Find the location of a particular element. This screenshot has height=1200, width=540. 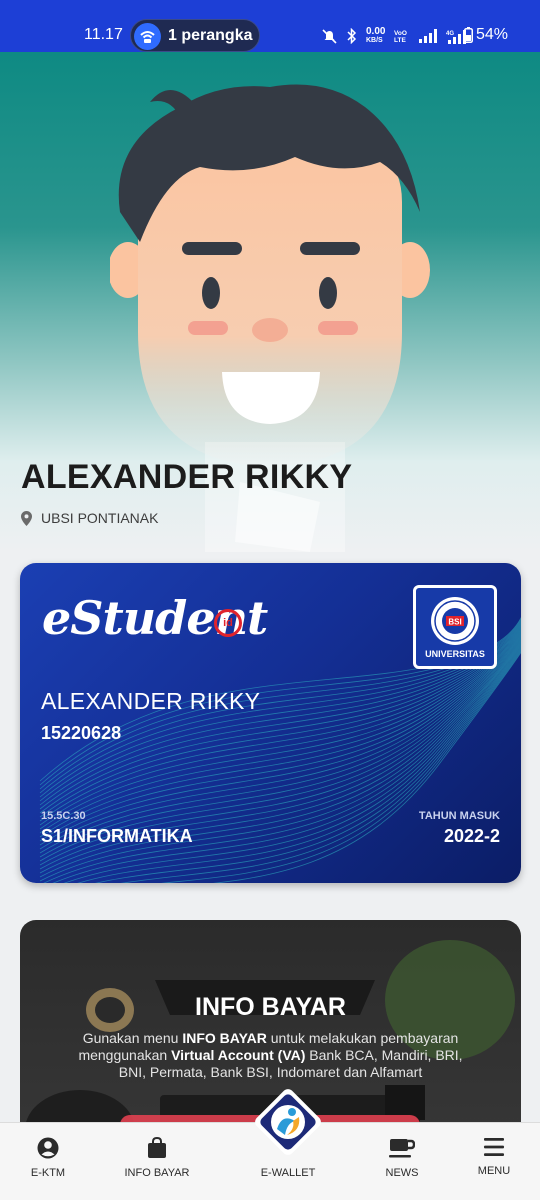

status-icons: 0.00 KB/S VoO LTE 4G is located at coordinates (394, 35).